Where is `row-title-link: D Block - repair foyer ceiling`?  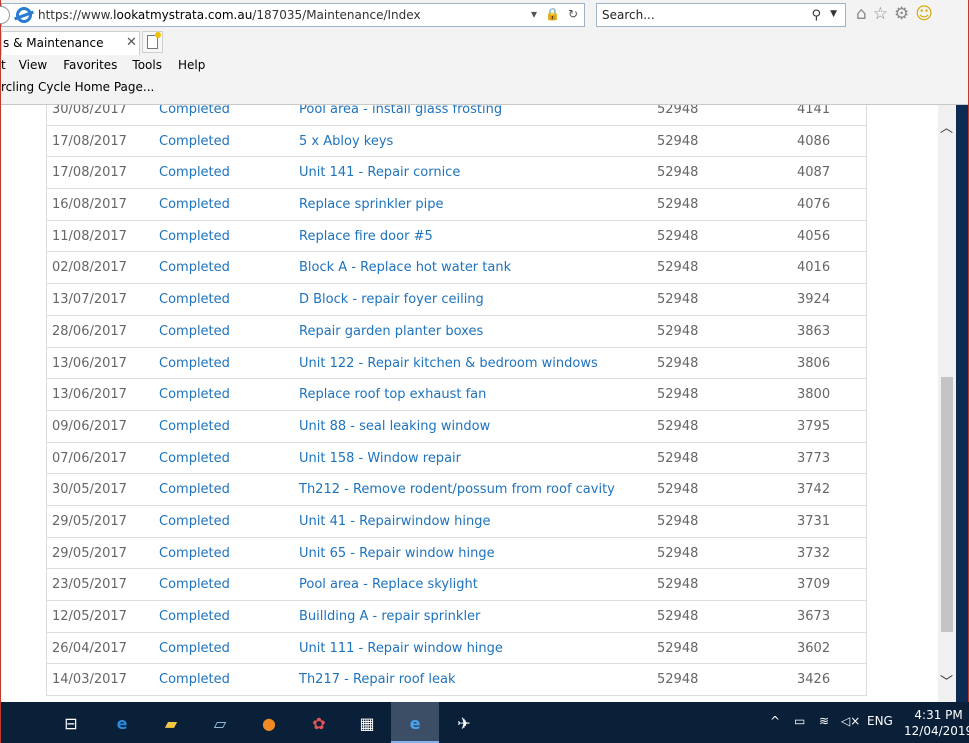 row-title-link: D Block - repair foyer ceiling is located at coordinates (391, 299).